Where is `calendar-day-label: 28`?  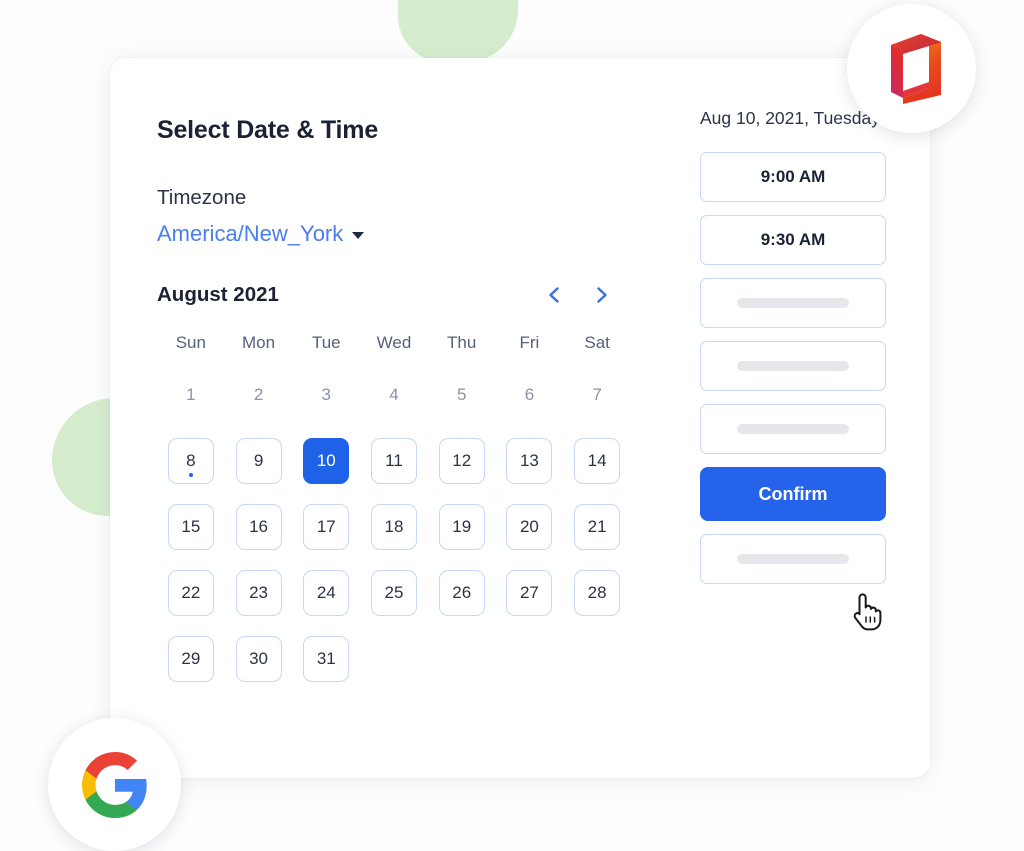 calendar-day-label: 28 is located at coordinates (597, 592).